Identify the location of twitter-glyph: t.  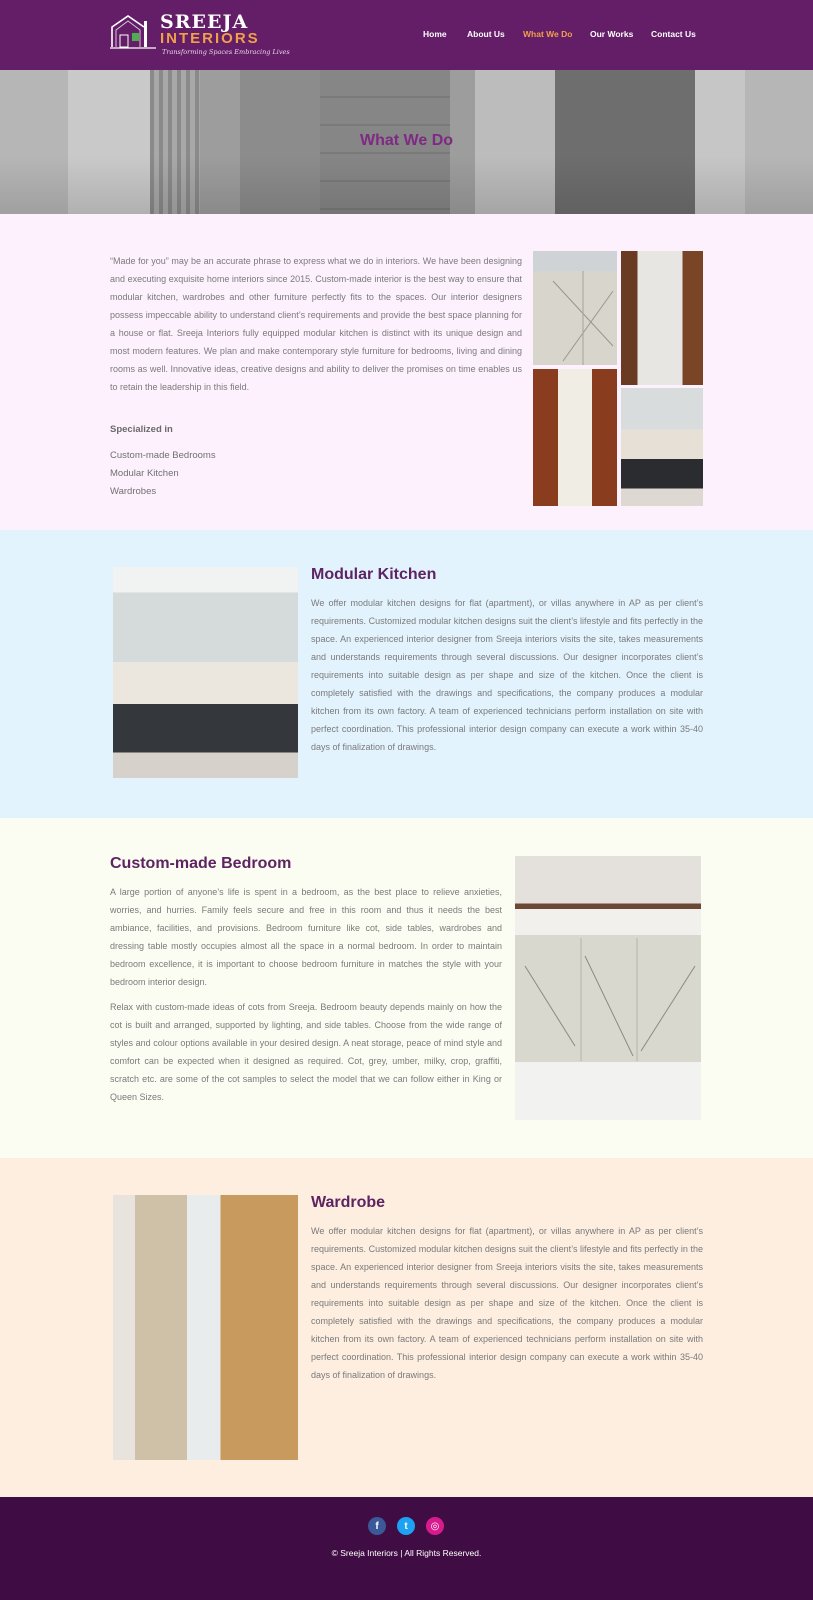
(406, 1526).